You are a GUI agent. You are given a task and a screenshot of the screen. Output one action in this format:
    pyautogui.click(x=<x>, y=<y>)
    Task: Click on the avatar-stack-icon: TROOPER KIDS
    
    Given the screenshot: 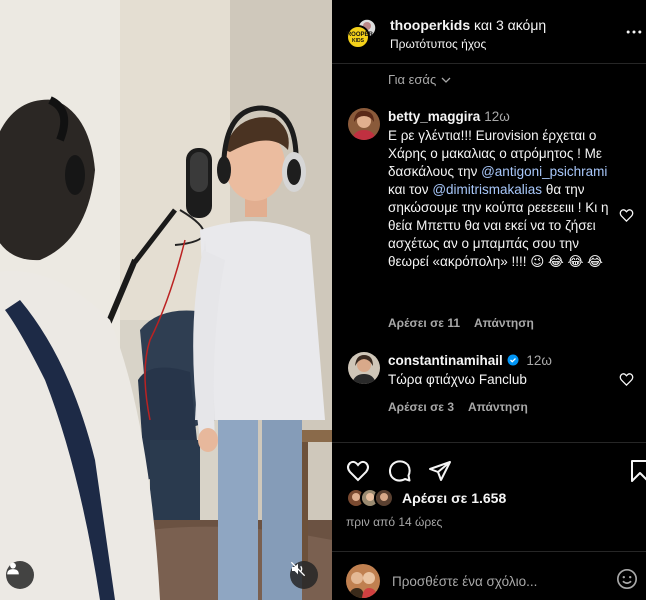 What is the action you would take?
    pyautogui.click(x=360, y=33)
    